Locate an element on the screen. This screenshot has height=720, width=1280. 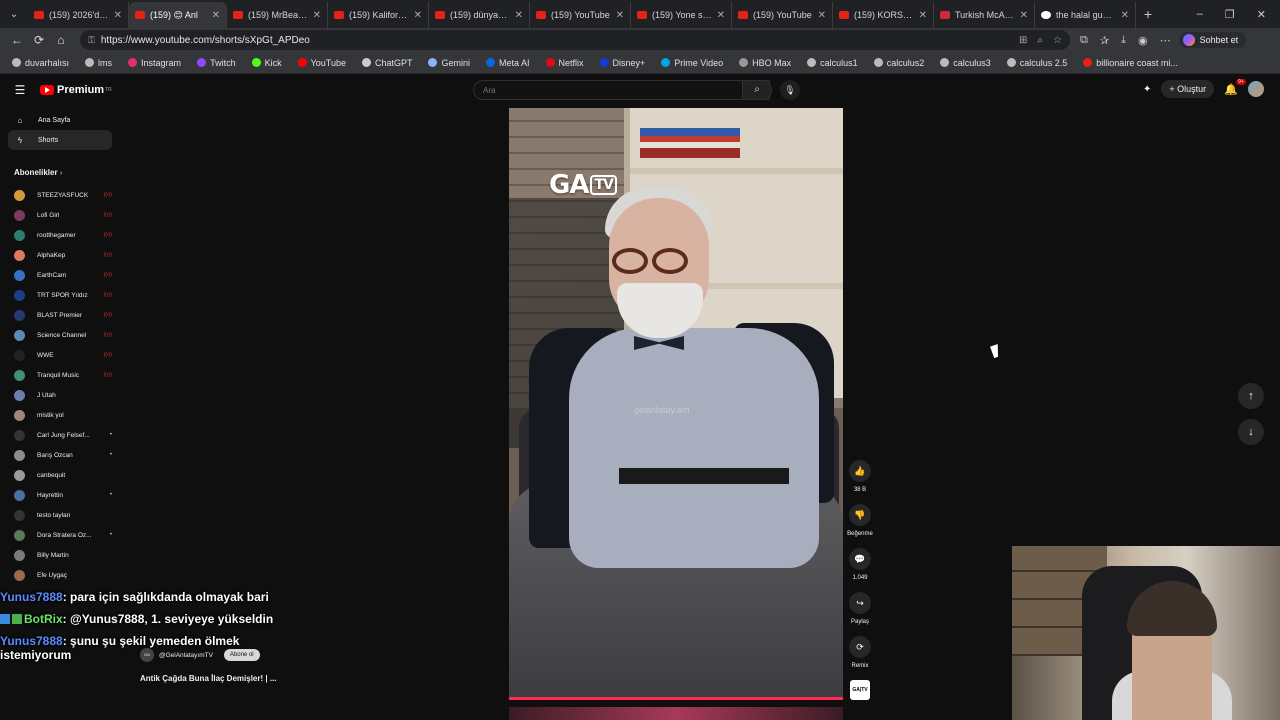
subscription-item: EarthCam ((•)) is located at coordinates (60, 275).